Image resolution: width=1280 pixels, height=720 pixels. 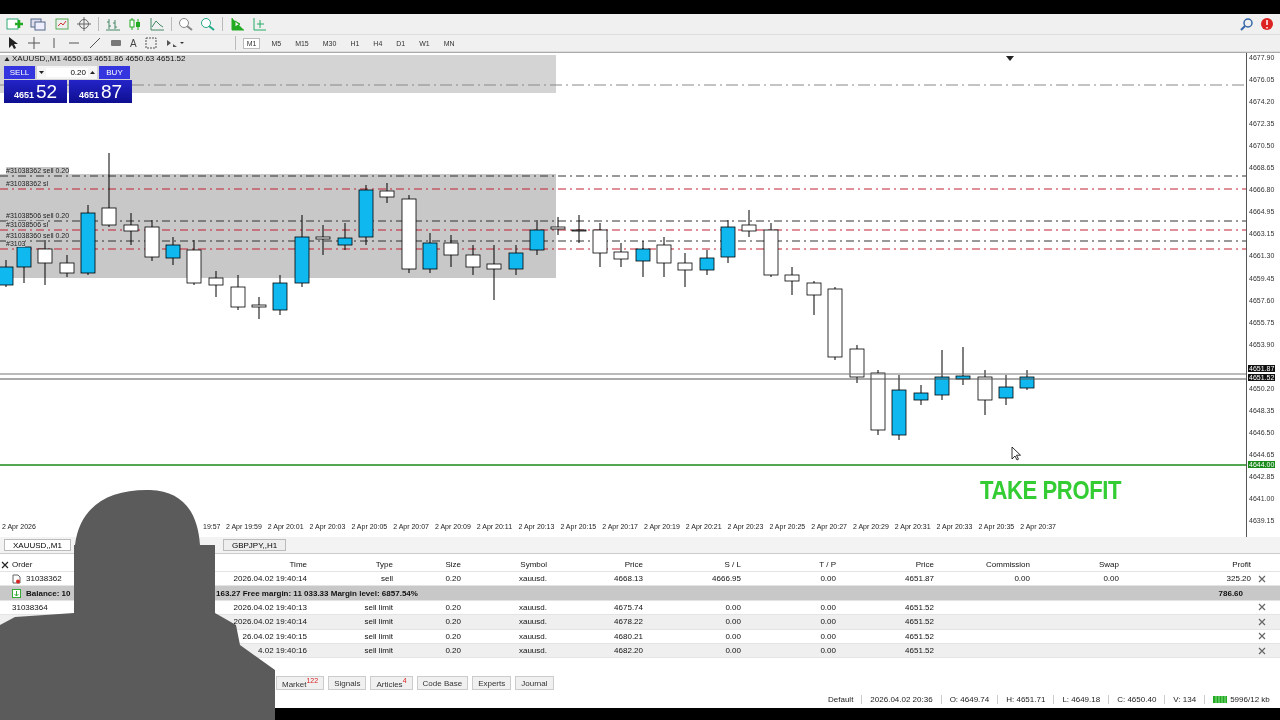 What do you see at coordinates (92, 72) in the screenshot?
I see `increase-icon` at bounding box center [92, 72].